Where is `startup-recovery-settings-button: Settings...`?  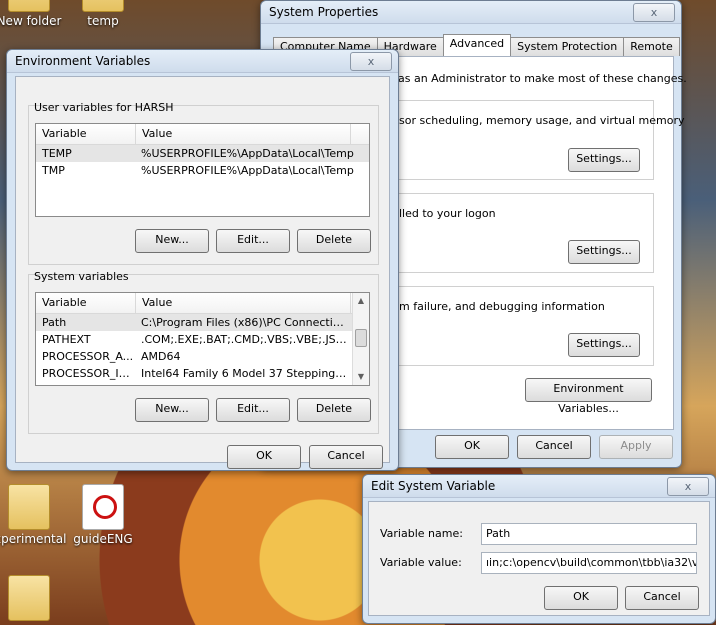
startup-recovery-settings-button: Settings... is located at coordinates (604, 345).